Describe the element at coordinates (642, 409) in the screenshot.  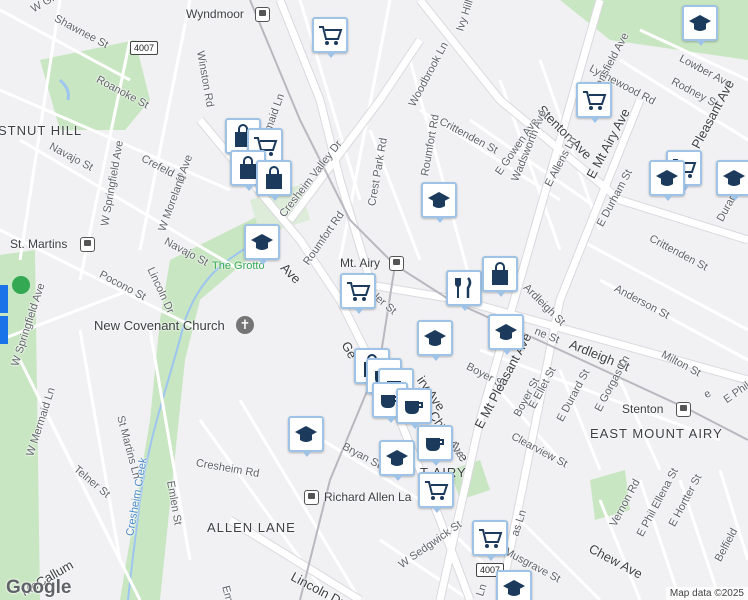
I see `station-label-stenton: Stenton` at that location.